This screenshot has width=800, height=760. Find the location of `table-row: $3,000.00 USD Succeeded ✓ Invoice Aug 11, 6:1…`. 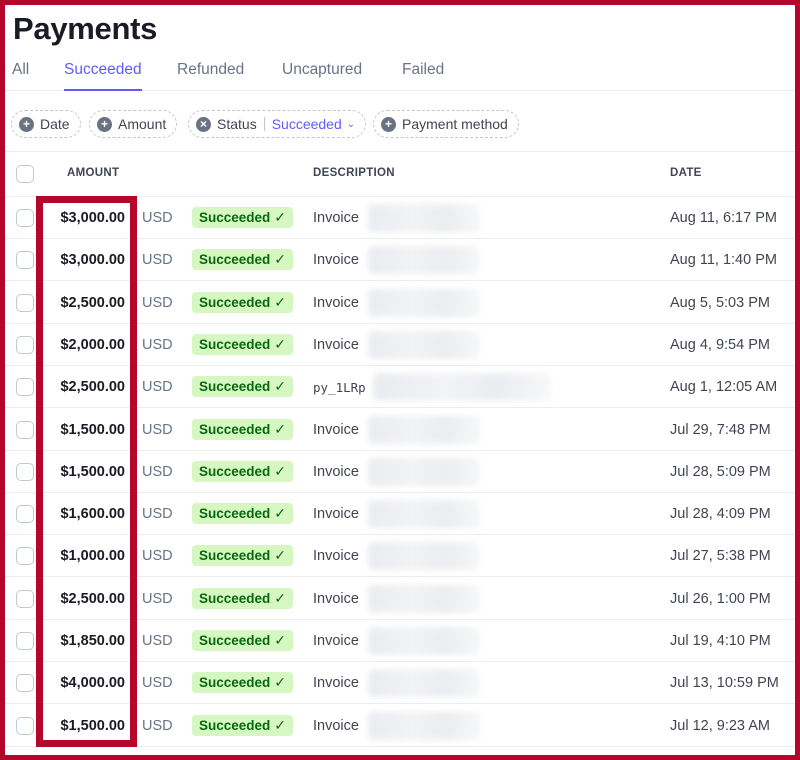

table-row: $3,000.00 USD Succeeded ✓ Invoice Aug 11, 6:1… is located at coordinates (400, 218).